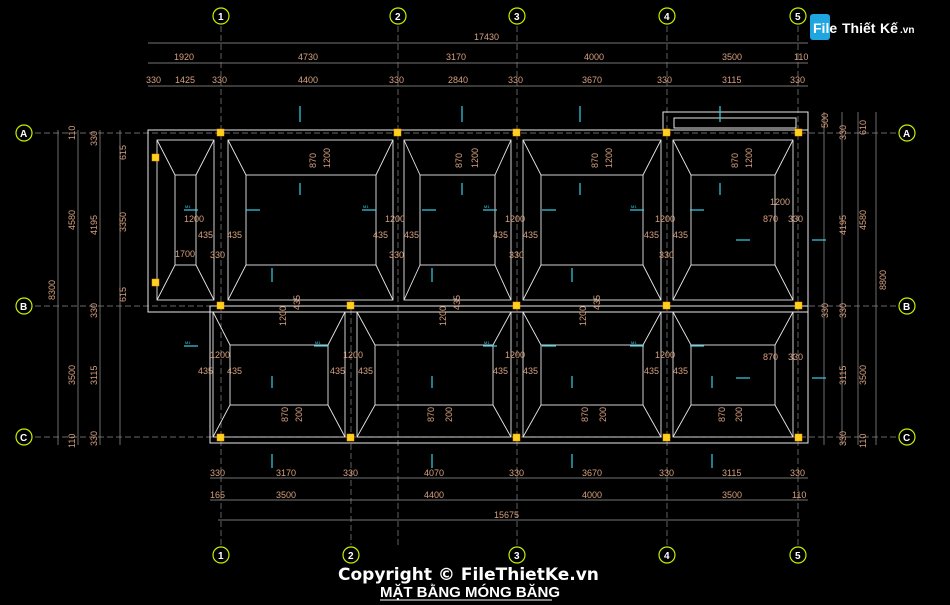 The image size is (950, 605). Describe the element at coordinates (515, 80) in the screenshot. I see `dim-top2-7: 330` at that location.